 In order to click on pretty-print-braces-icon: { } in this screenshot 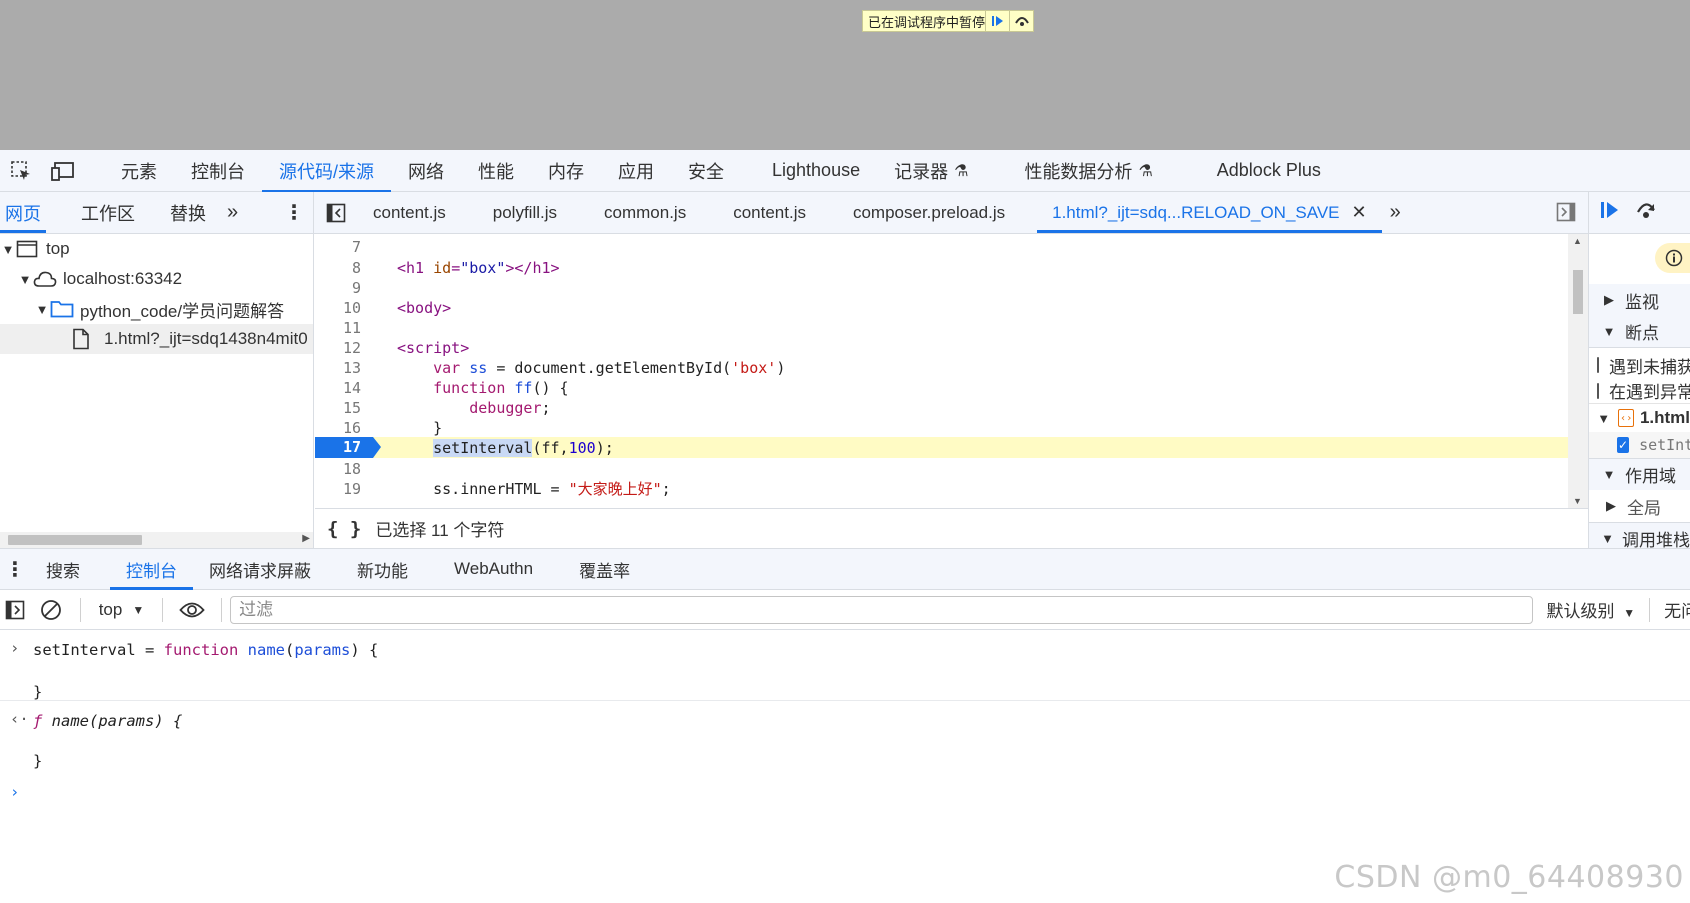, I will do `click(344, 529)`.